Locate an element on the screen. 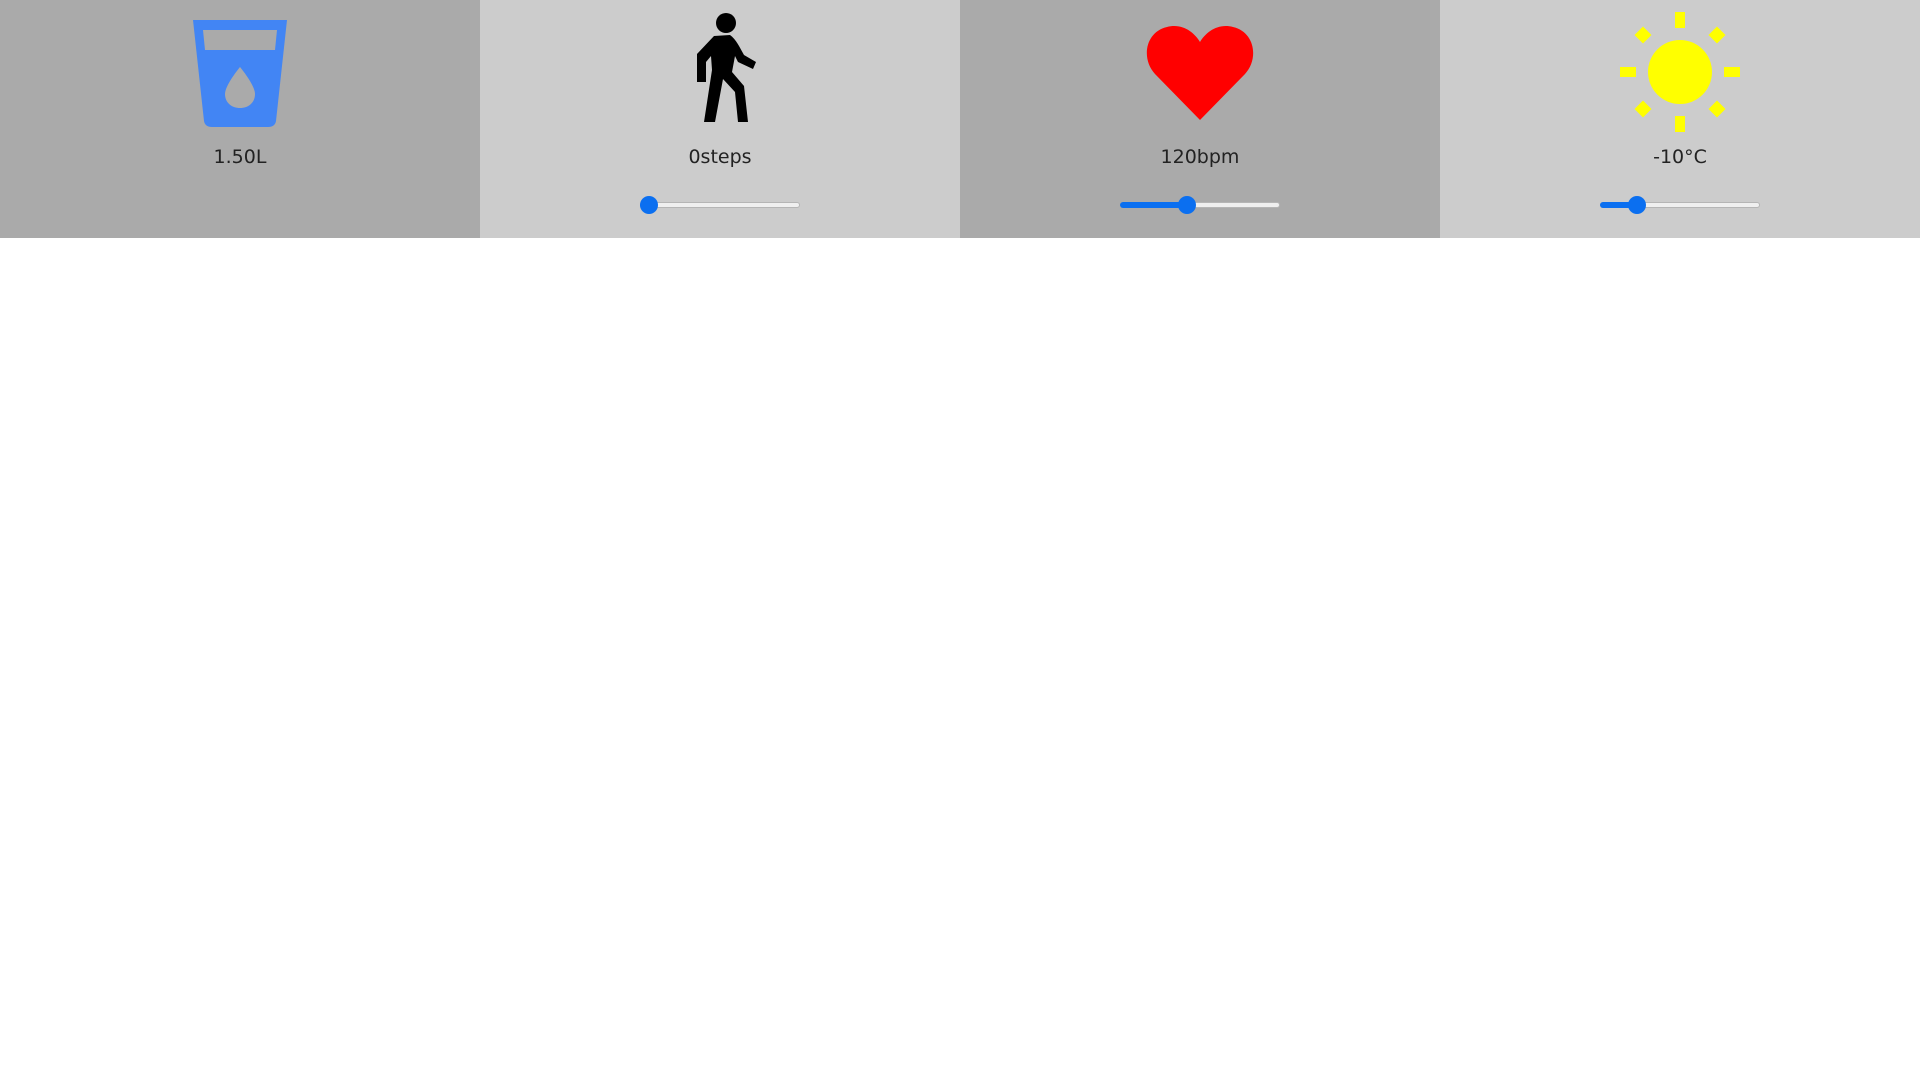 The height and width of the screenshot is (1080, 1920). slider-track is located at coordinates (720, 205).